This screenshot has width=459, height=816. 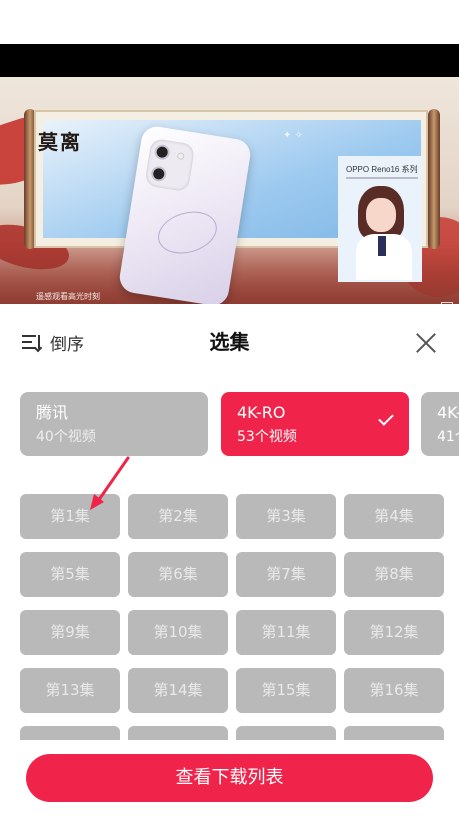 What do you see at coordinates (426, 343) in the screenshot?
I see `close-icon` at bounding box center [426, 343].